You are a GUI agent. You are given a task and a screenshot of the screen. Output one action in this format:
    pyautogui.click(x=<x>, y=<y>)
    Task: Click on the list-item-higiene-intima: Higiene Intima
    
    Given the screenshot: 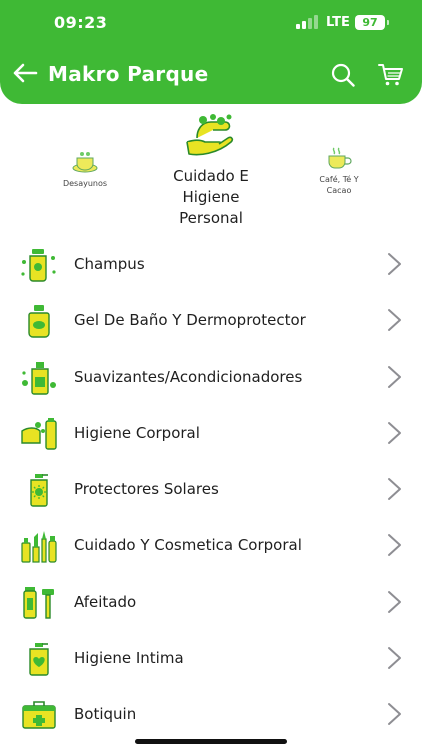 What is the action you would take?
    pyautogui.click(x=211, y=658)
    